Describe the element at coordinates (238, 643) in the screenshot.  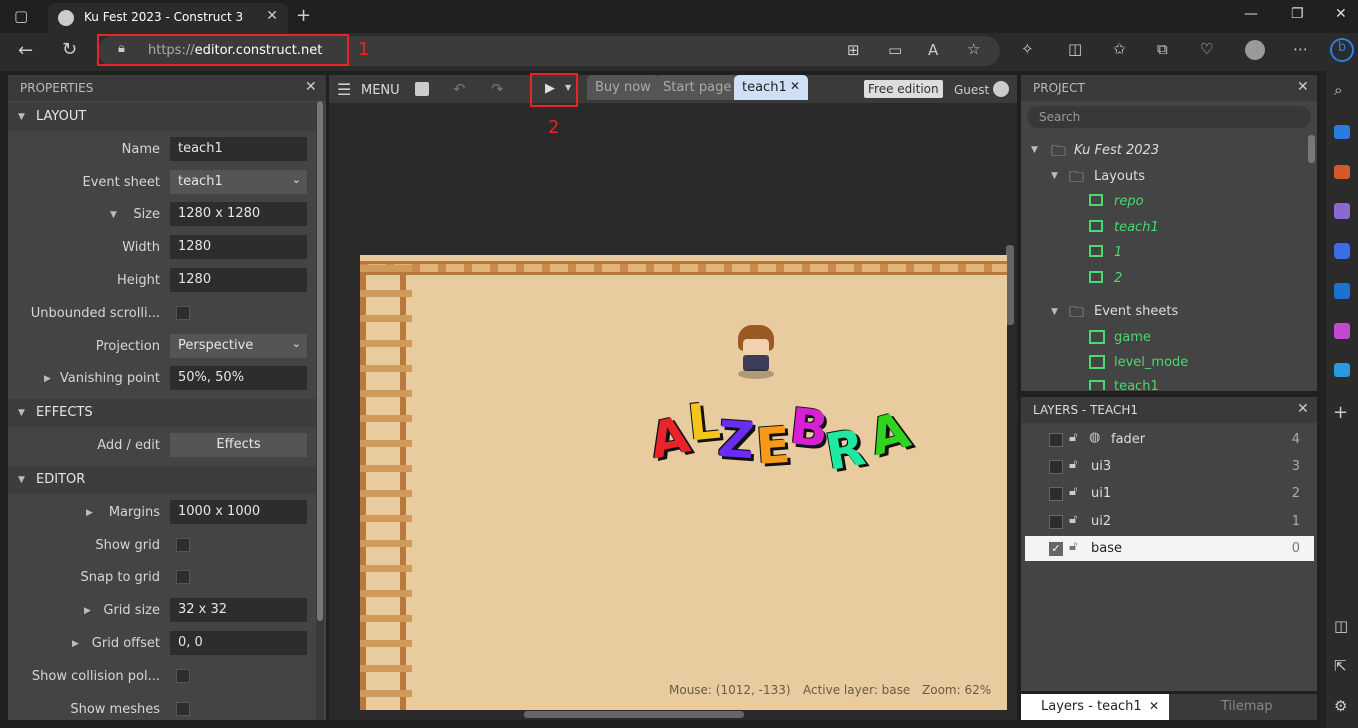
I see `gridoffset-field: 0, 0` at that location.